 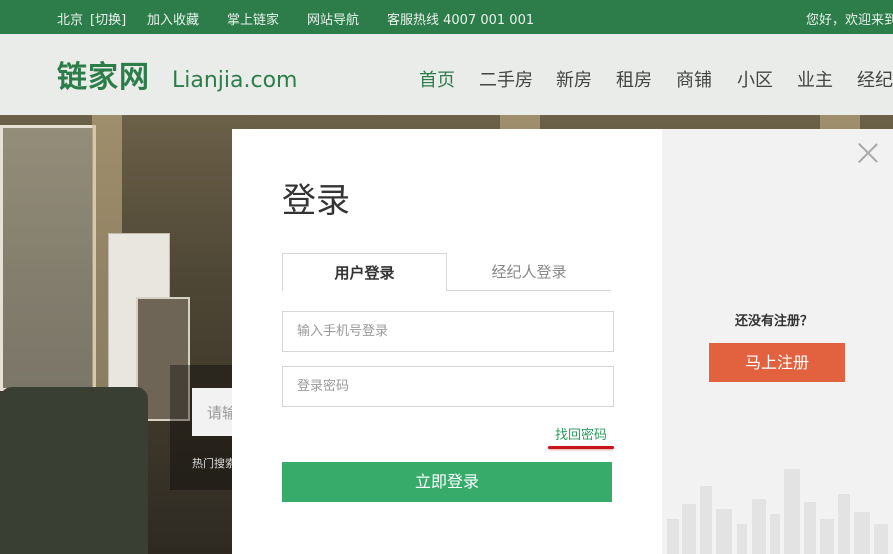 What do you see at coordinates (103, 74) in the screenshot?
I see `logo-cn: 链家网` at bounding box center [103, 74].